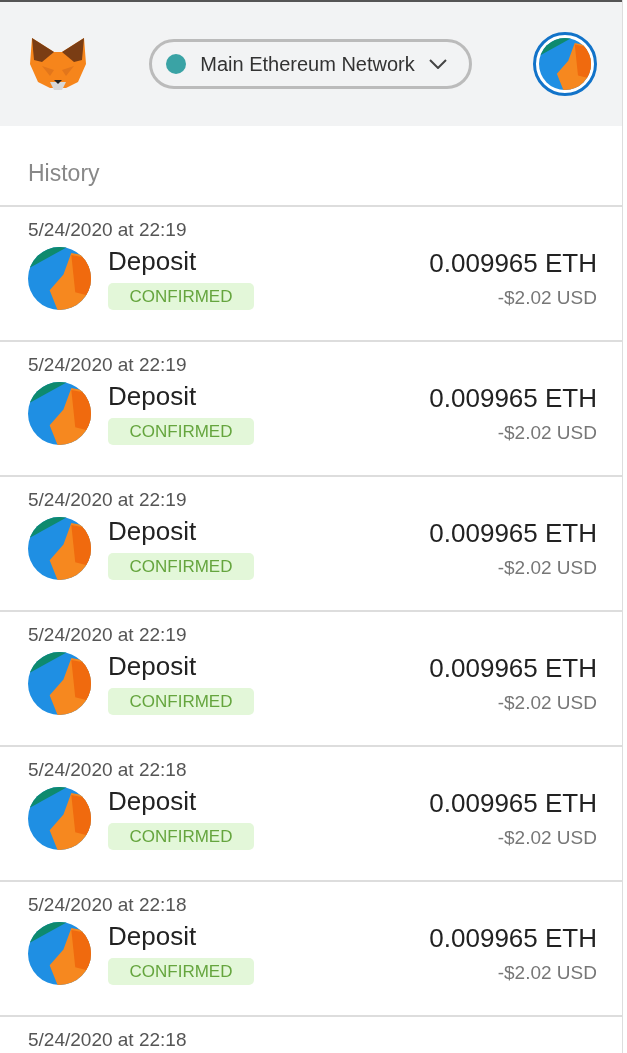 Image resolution: width=627 pixels, height=1053 pixels. I want to click on account-avatar, so click(565, 64).